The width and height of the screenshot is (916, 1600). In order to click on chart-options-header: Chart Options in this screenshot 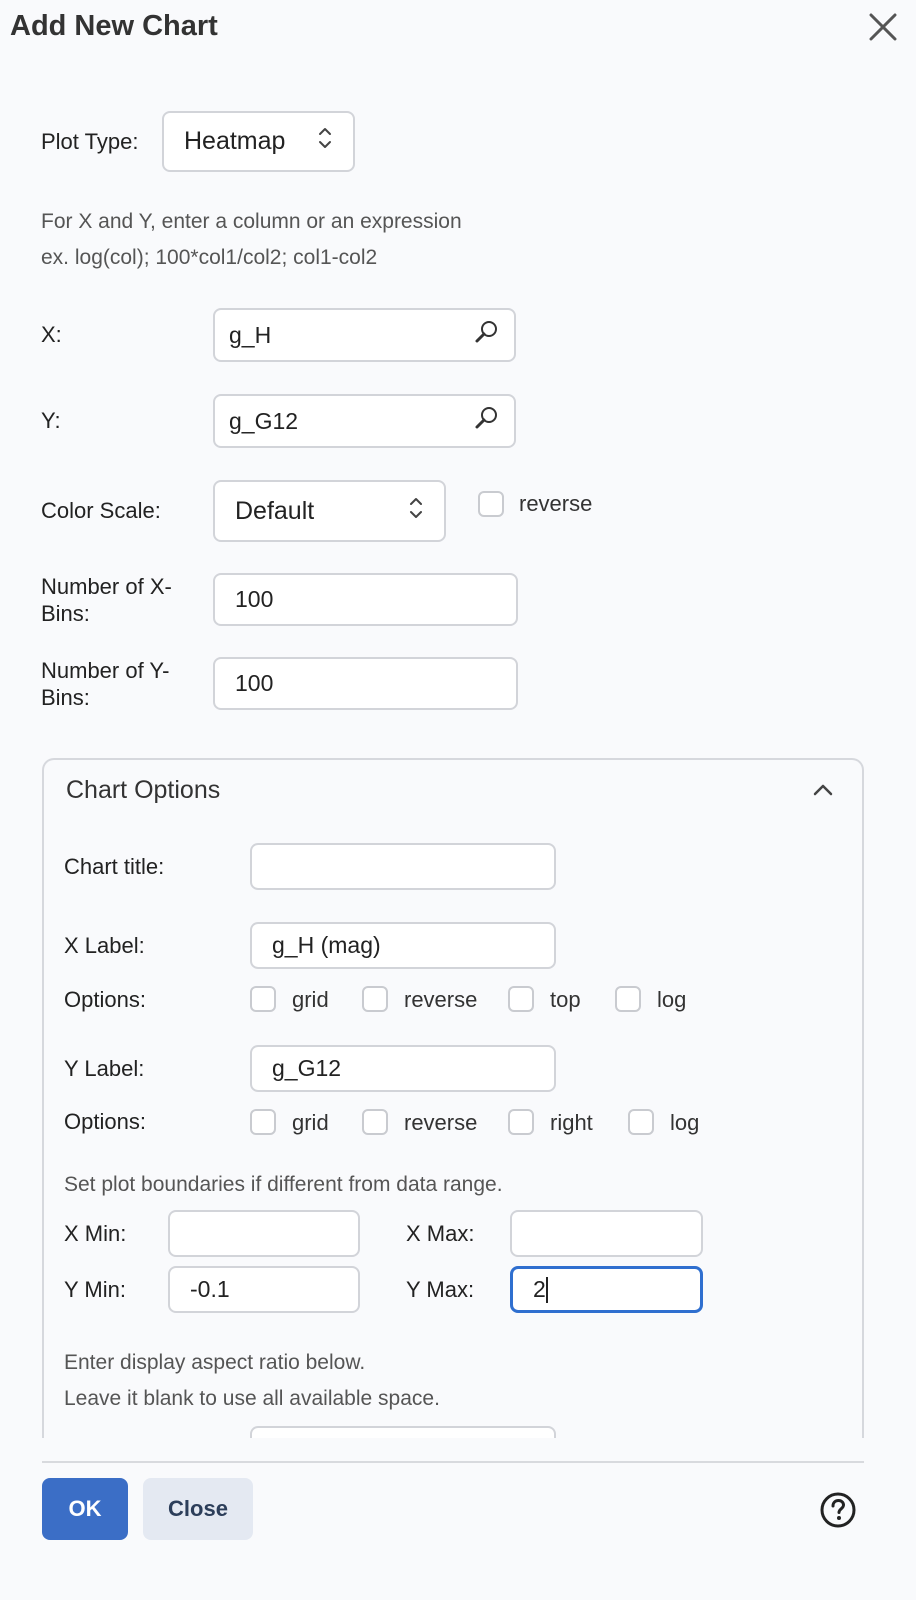, I will do `click(143, 790)`.